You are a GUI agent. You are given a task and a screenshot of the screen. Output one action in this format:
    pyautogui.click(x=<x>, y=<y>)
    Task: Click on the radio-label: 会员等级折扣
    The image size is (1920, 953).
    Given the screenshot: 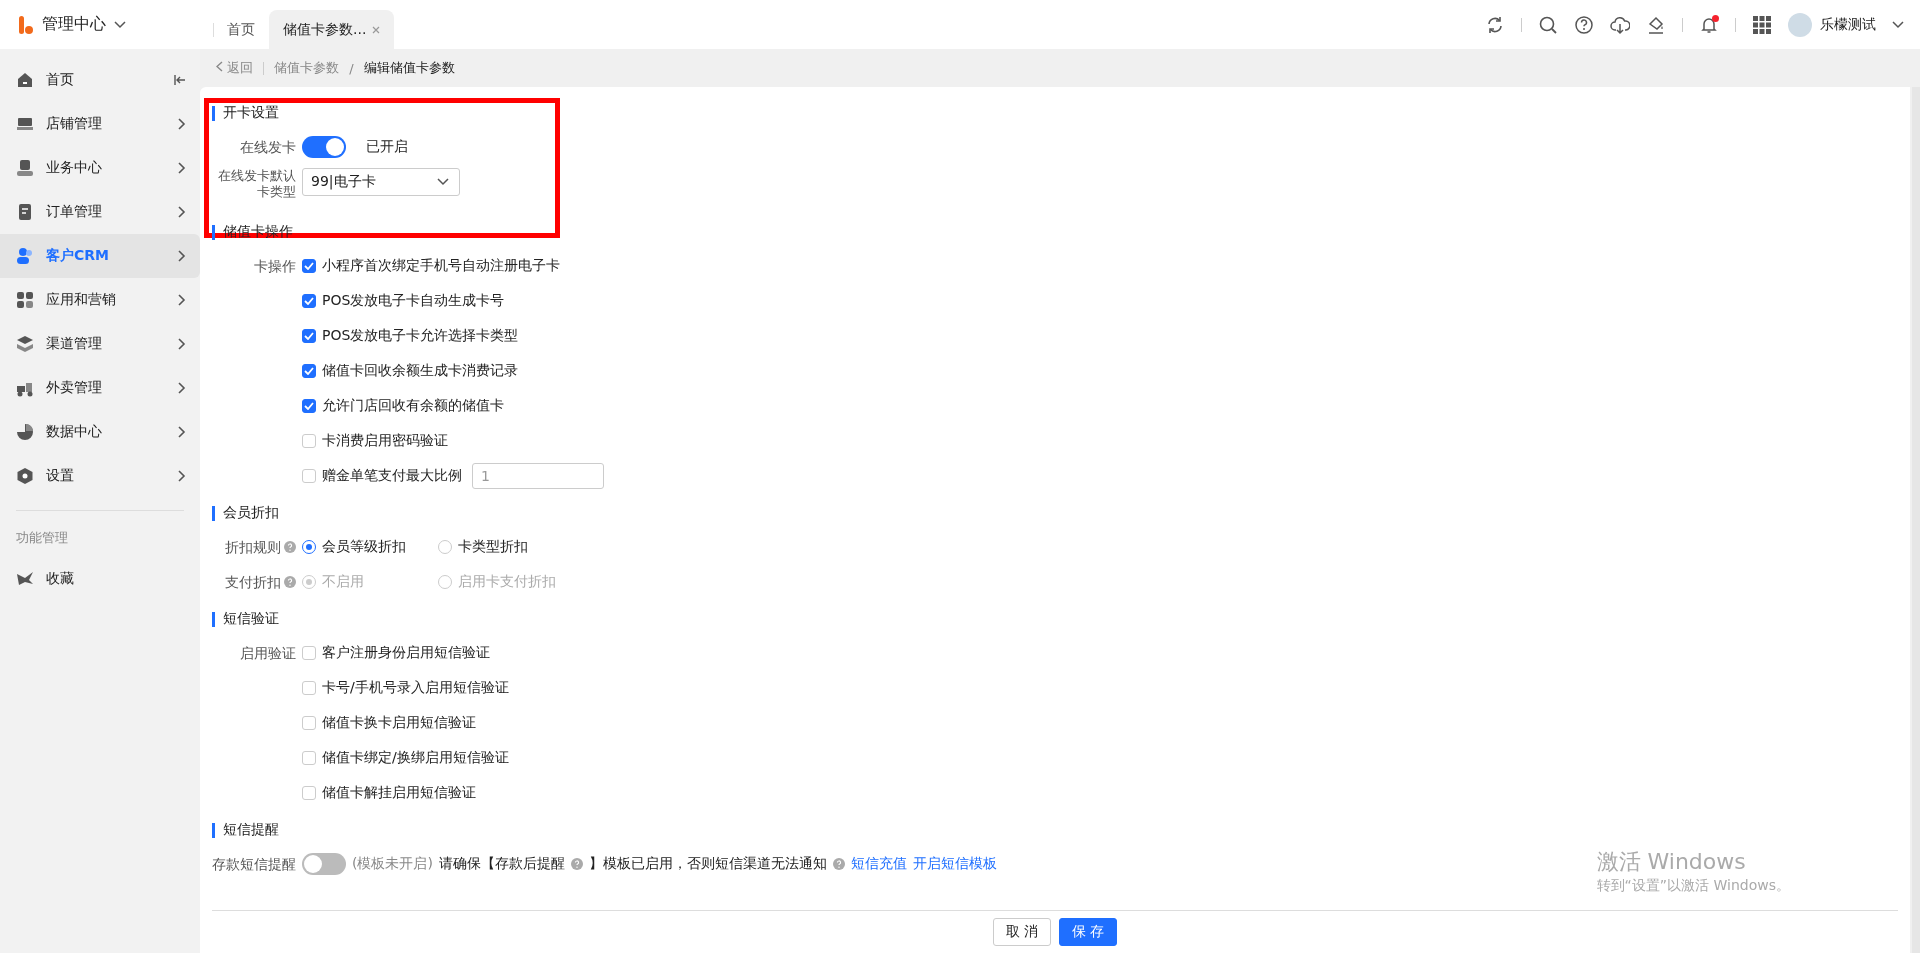 What is the action you would take?
    pyautogui.click(x=364, y=546)
    